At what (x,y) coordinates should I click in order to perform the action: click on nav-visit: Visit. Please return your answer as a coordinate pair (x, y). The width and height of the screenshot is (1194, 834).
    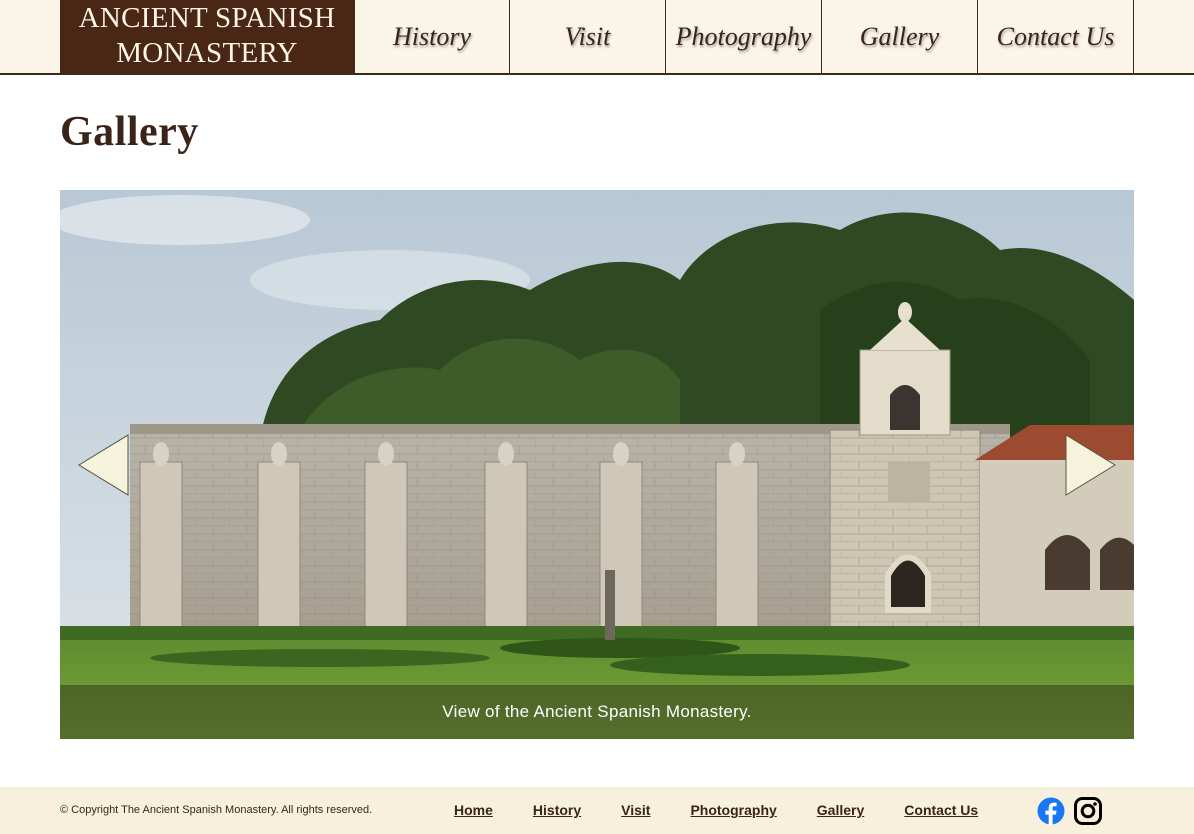
    Looking at the image, I should click on (588, 36).